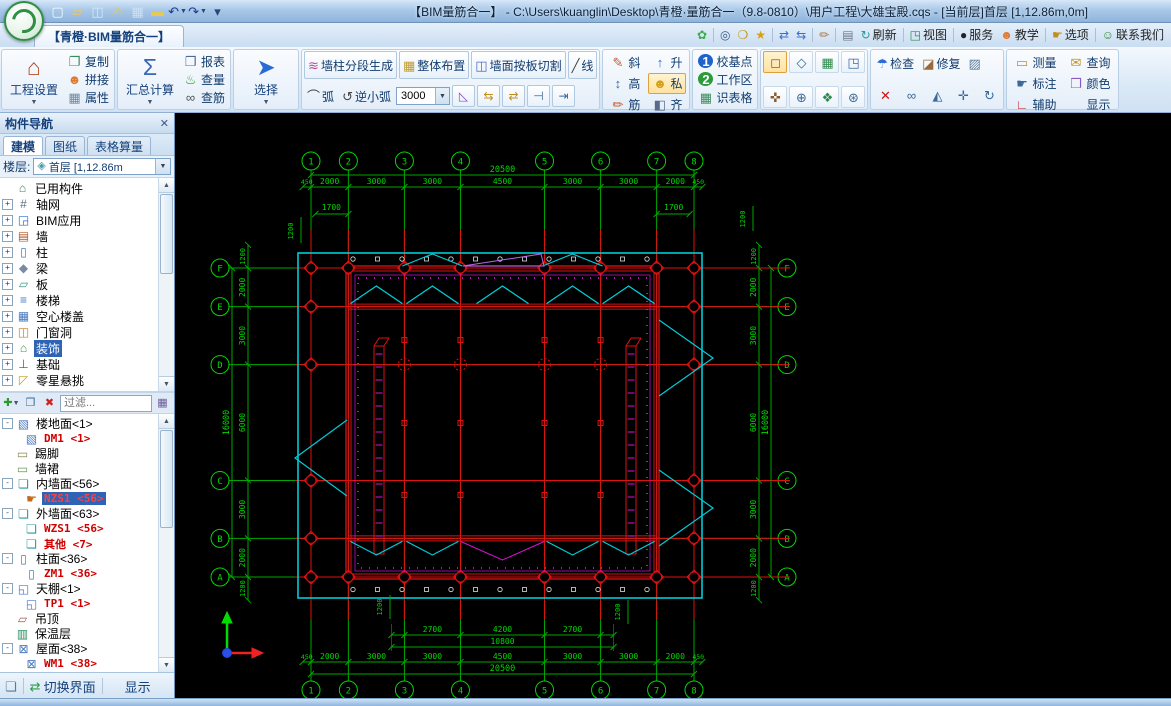 The image size is (1171, 706). What do you see at coordinates (441, 96) in the screenshot?
I see `chevron-down-icon: ▼` at bounding box center [441, 96].